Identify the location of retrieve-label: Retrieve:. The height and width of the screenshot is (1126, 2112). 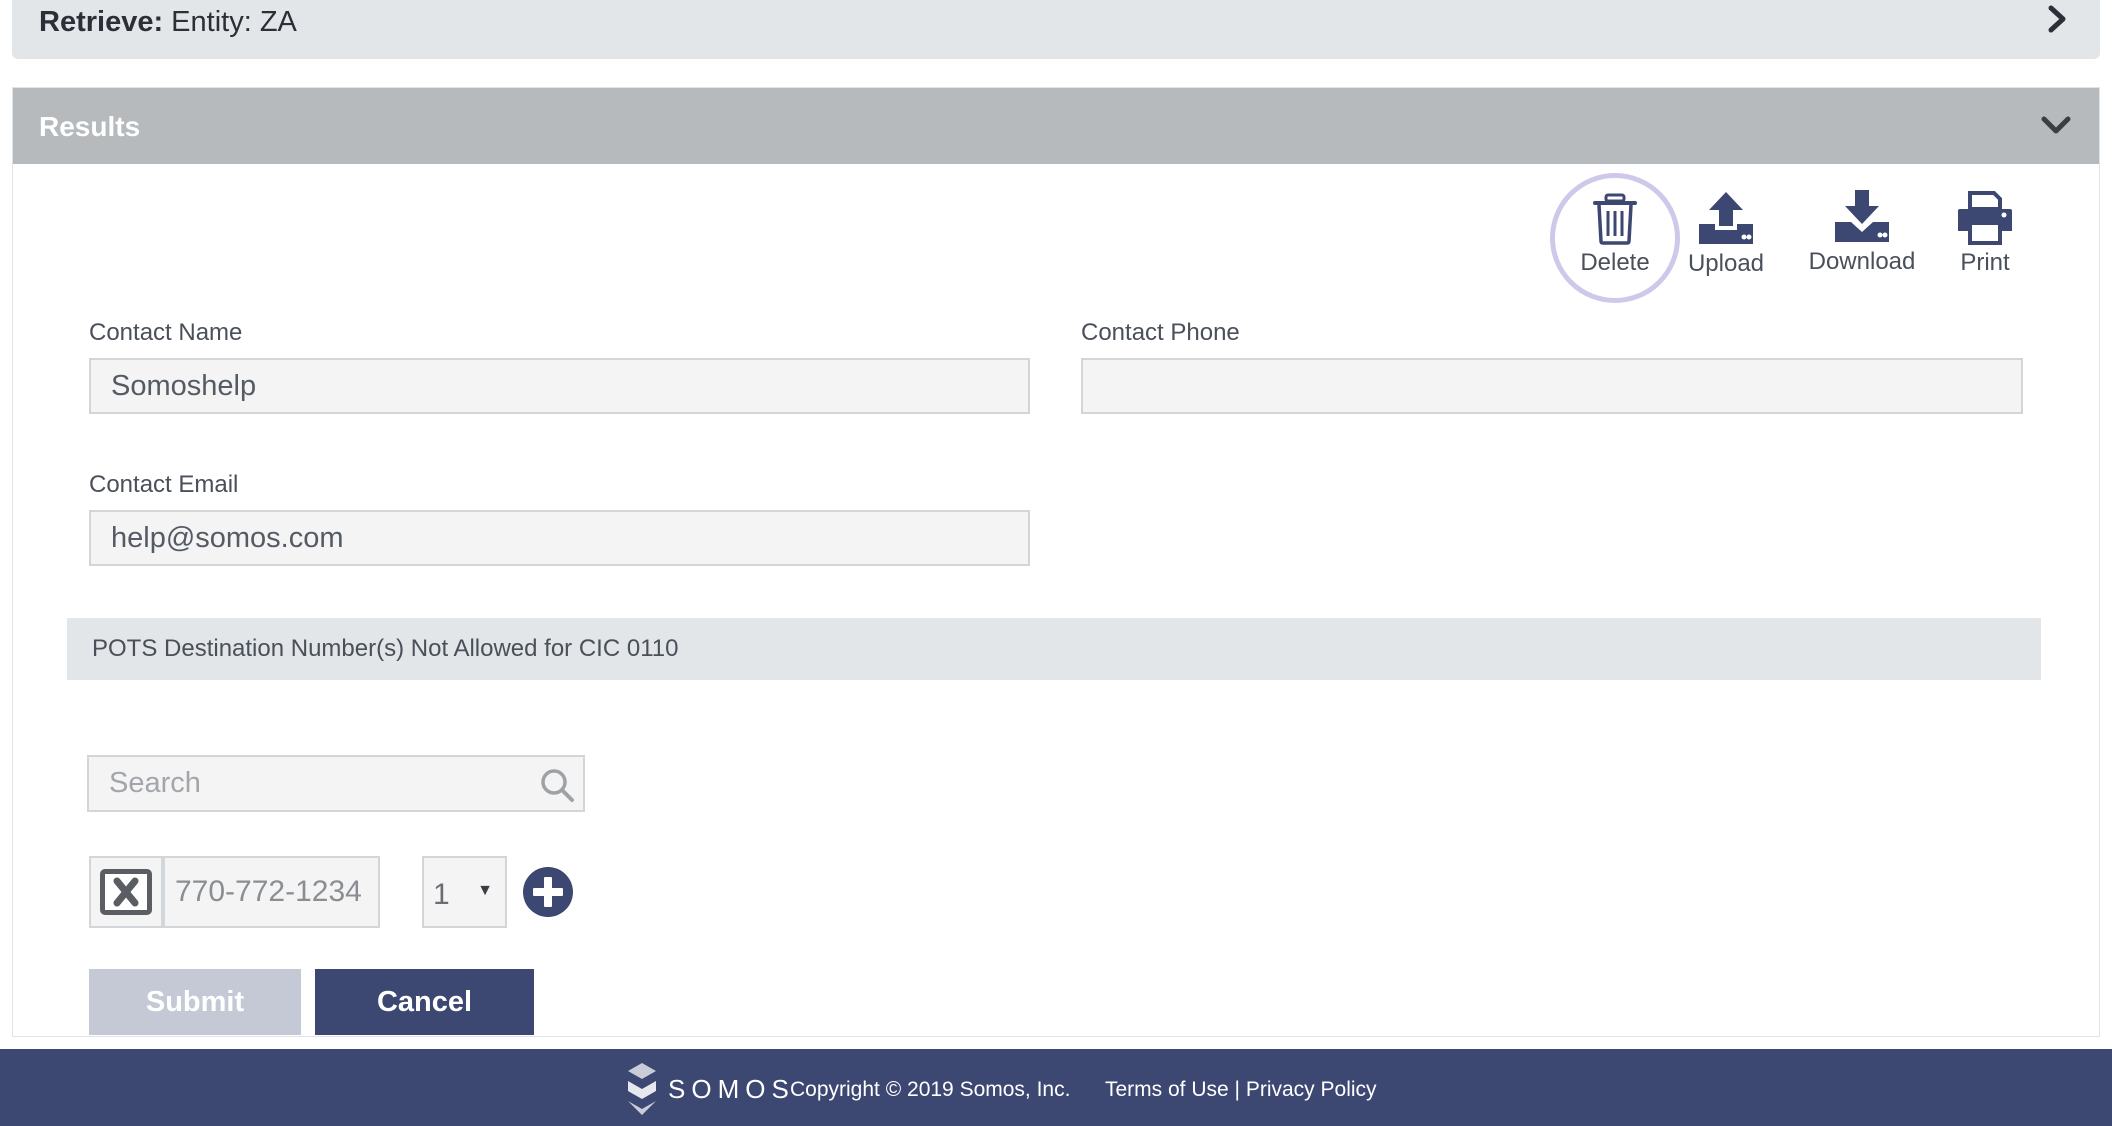
(101, 22).